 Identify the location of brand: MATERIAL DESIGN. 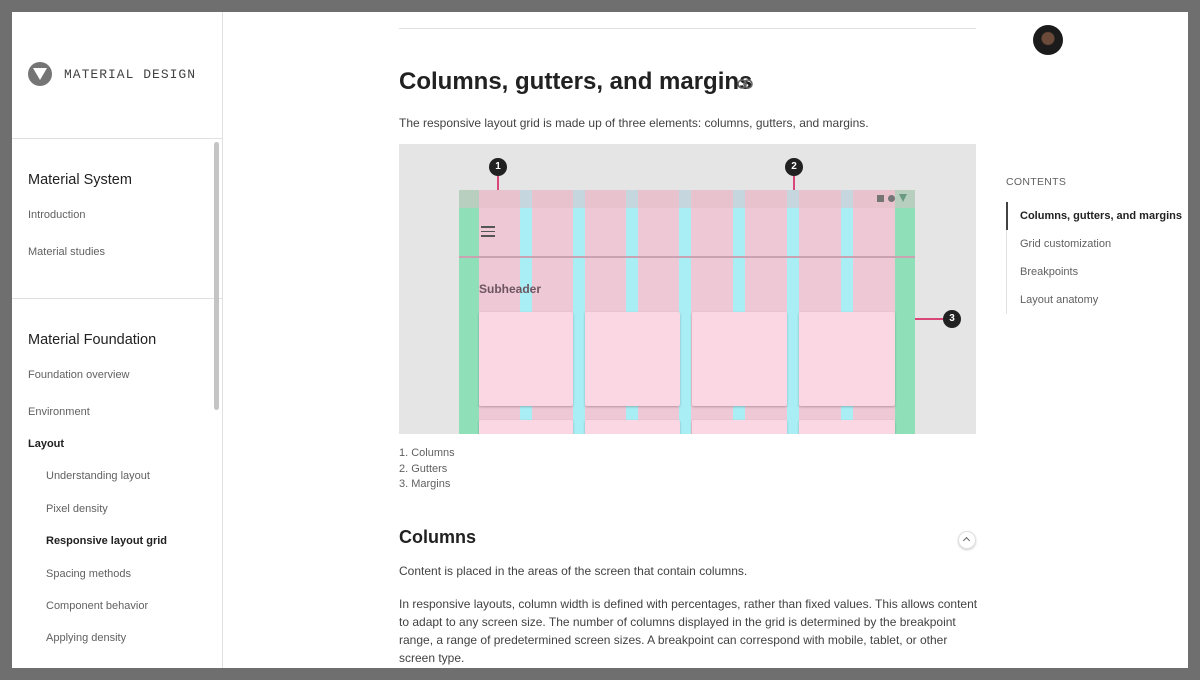
(112, 74).